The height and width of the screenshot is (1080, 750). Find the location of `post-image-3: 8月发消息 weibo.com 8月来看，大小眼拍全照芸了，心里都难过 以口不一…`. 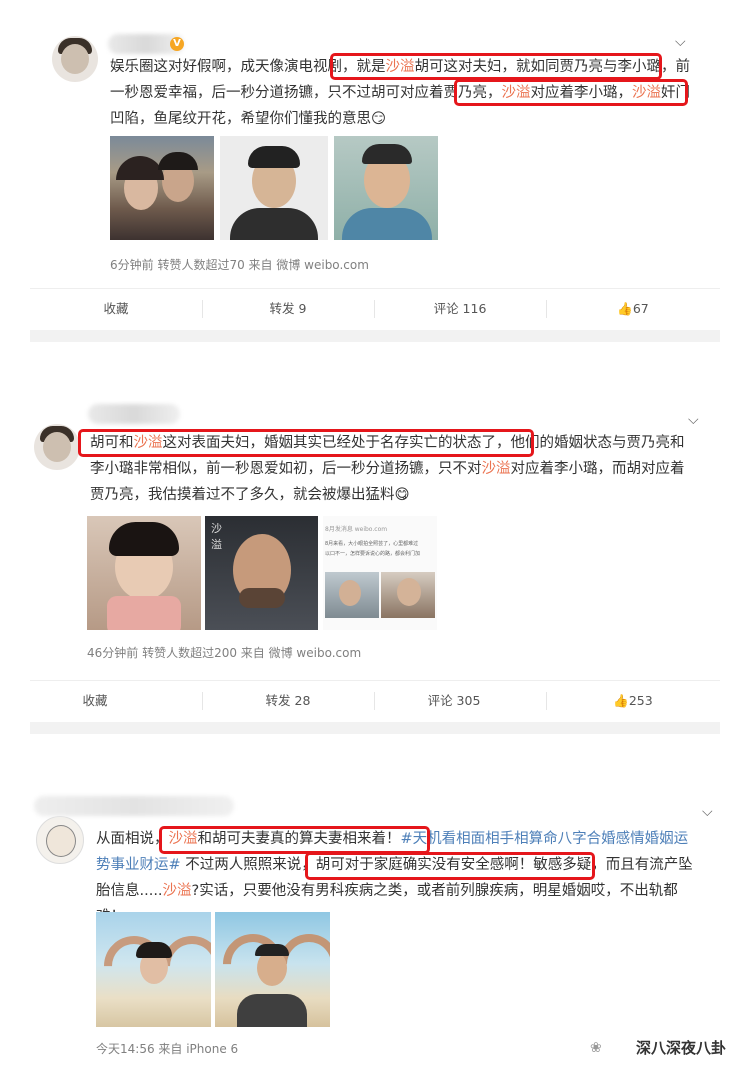

post-image-3: 8月发消息 weibo.com 8月来看，大小眼拍全照芸了，心里都难过 以口不一… is located at coordinates (380, 573).